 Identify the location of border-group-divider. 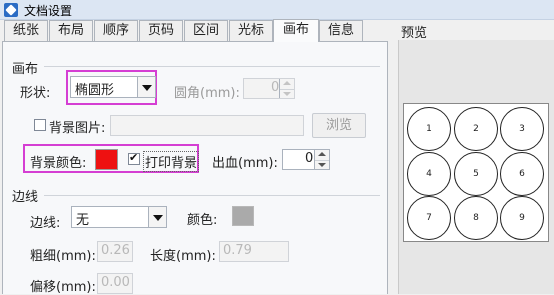
(212, 195).